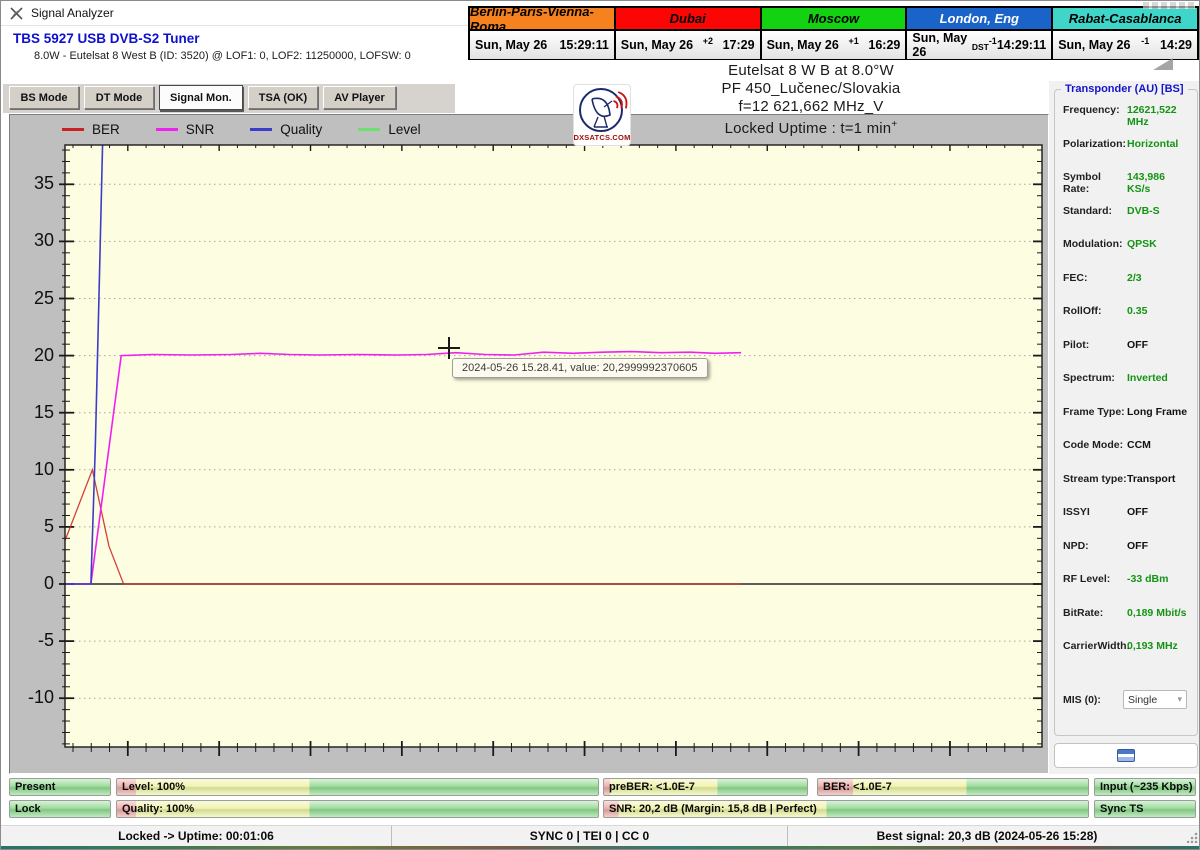 This screenshot has height=850, width=1200. What do you see at coordinates (1095, 478) in the screenshot?
I see `transponder-label: Stream type:` at bounding box center [1095, 478].